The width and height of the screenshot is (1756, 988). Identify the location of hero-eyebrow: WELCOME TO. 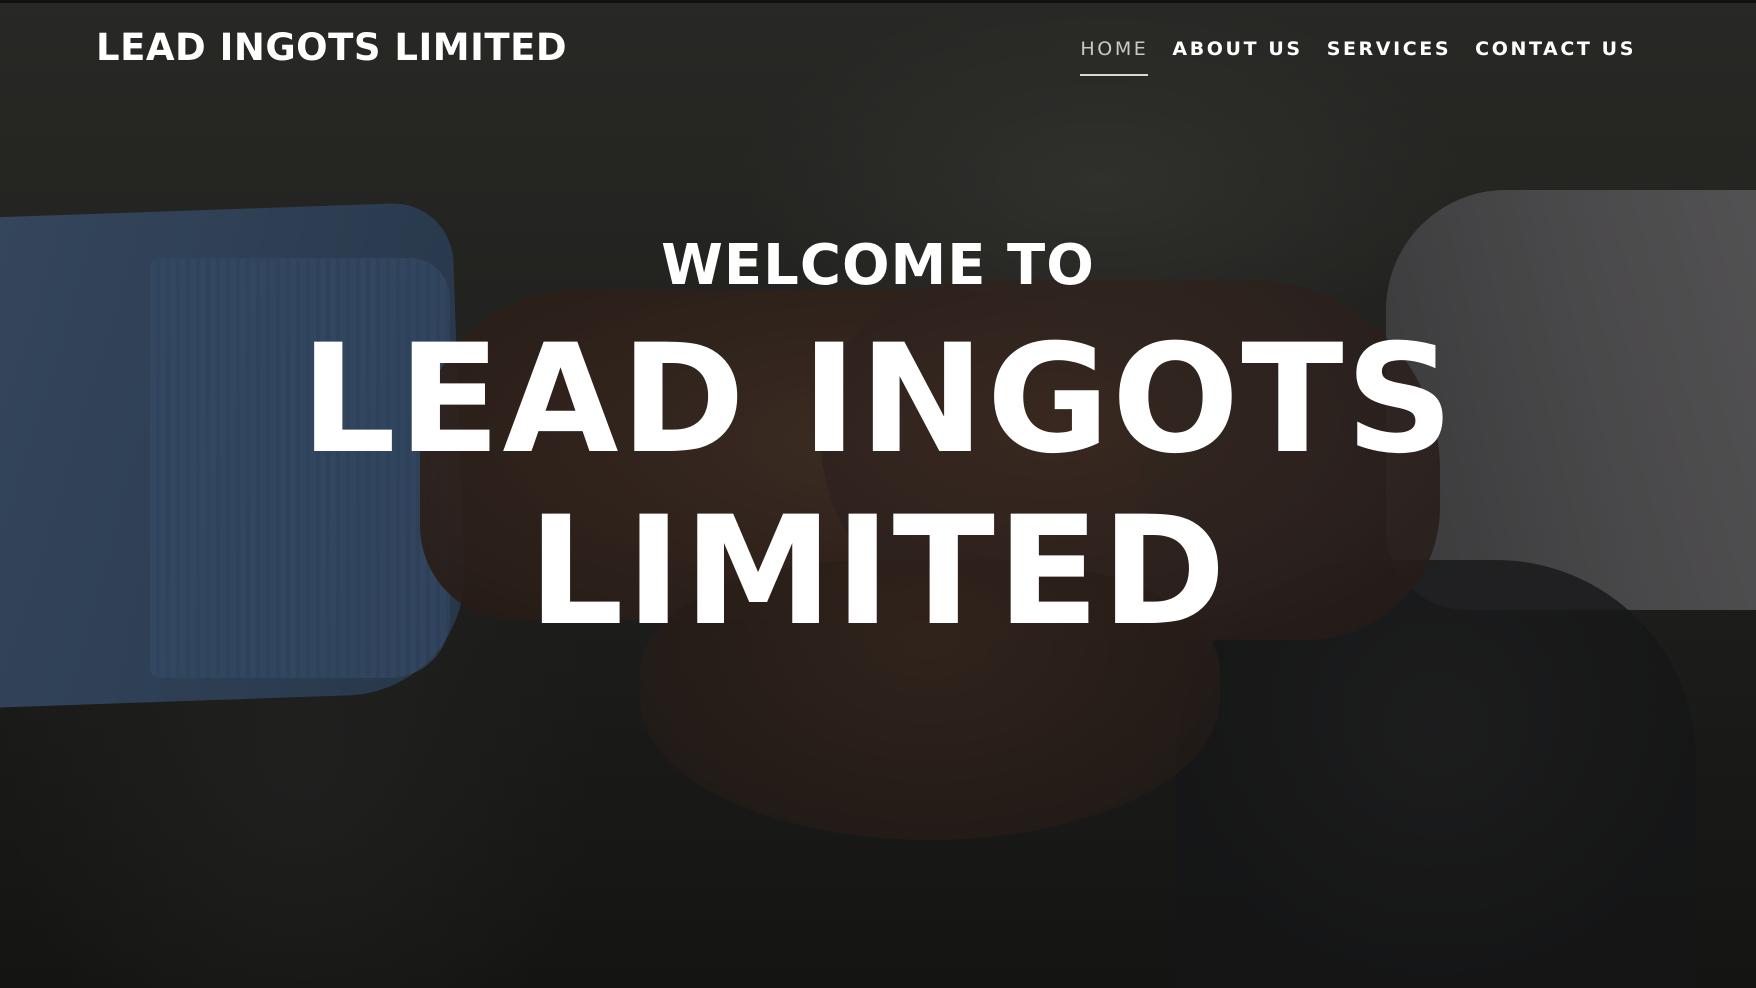
(878, 265).